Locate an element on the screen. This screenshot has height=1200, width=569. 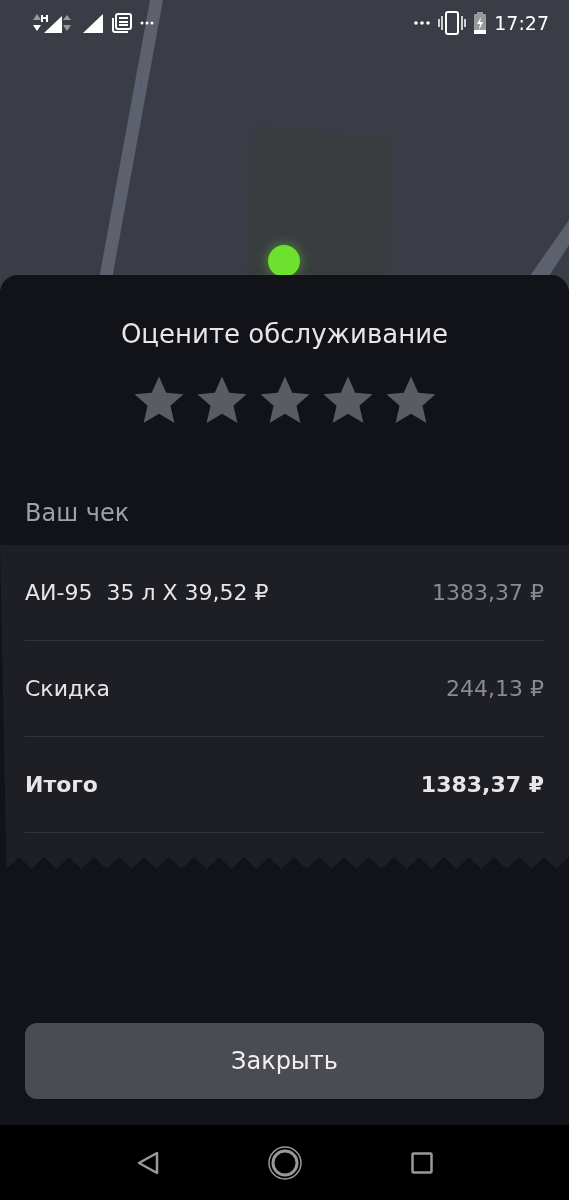
rating-title: Оцените обслуживание is located at coordinates (284, 334).